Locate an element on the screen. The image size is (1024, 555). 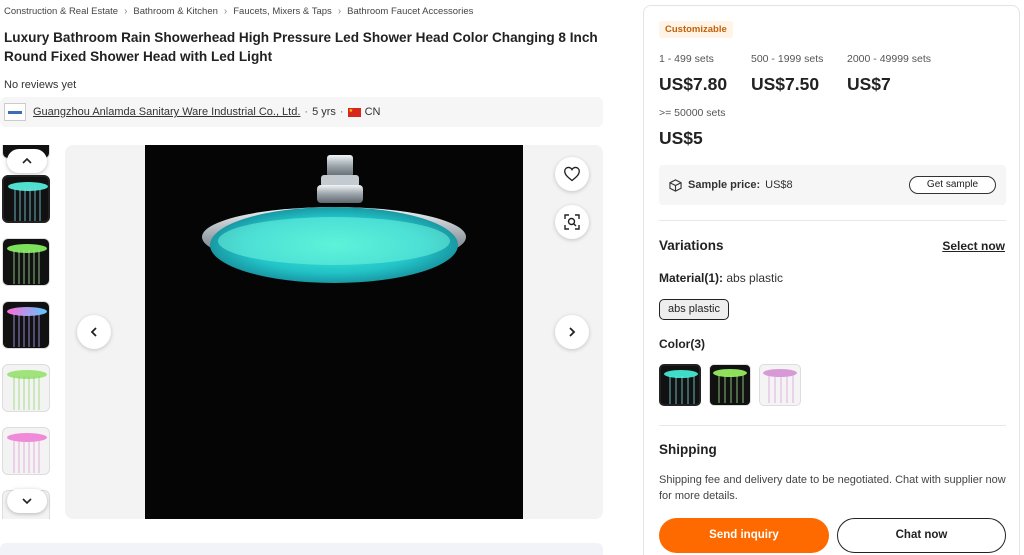
get-sample-button: Get sample is located at coordinates (952, 185).